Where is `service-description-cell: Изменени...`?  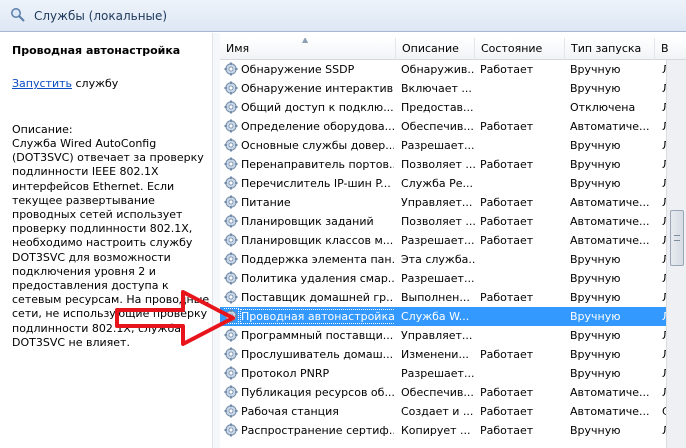
service-description-cell: Изменени... is located at coordinates (435, 354).